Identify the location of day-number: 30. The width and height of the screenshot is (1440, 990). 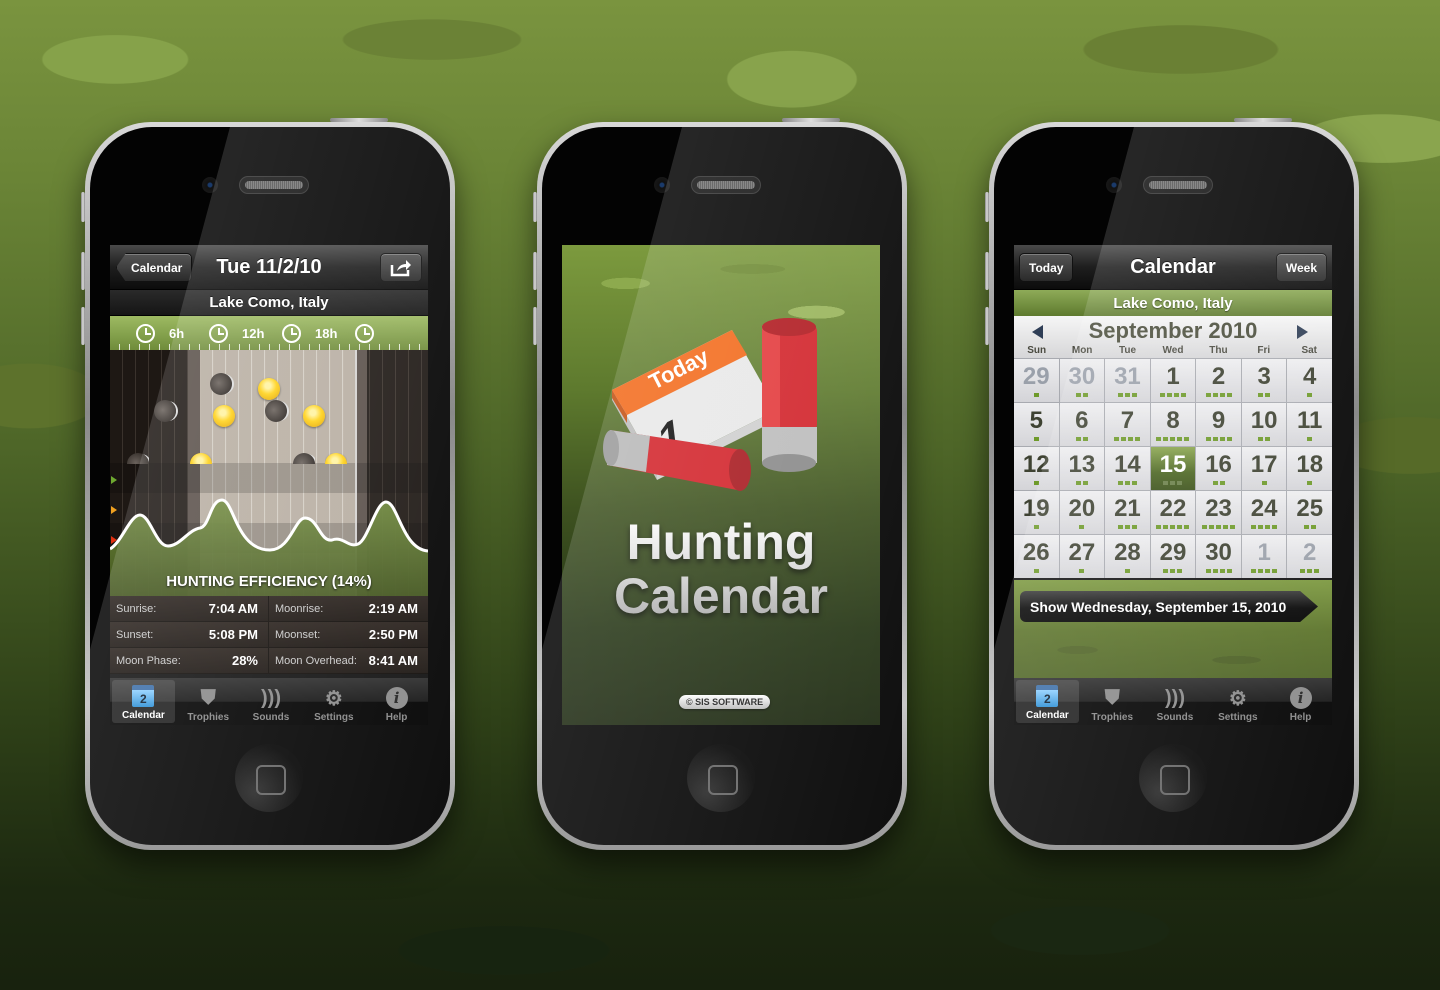
(1082, 376).